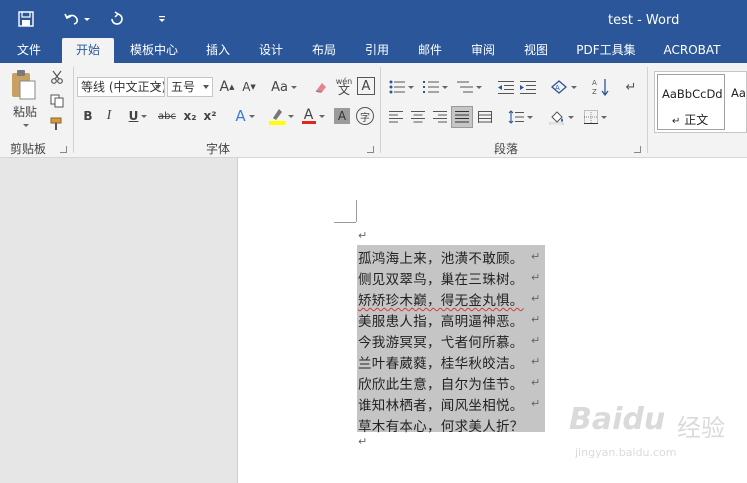 The width and height of the screenshot is (747, 483). What do you see at coordinates (57, 101) in the screenshot?
I see `copy-icon` at bounding box center [57, 101].